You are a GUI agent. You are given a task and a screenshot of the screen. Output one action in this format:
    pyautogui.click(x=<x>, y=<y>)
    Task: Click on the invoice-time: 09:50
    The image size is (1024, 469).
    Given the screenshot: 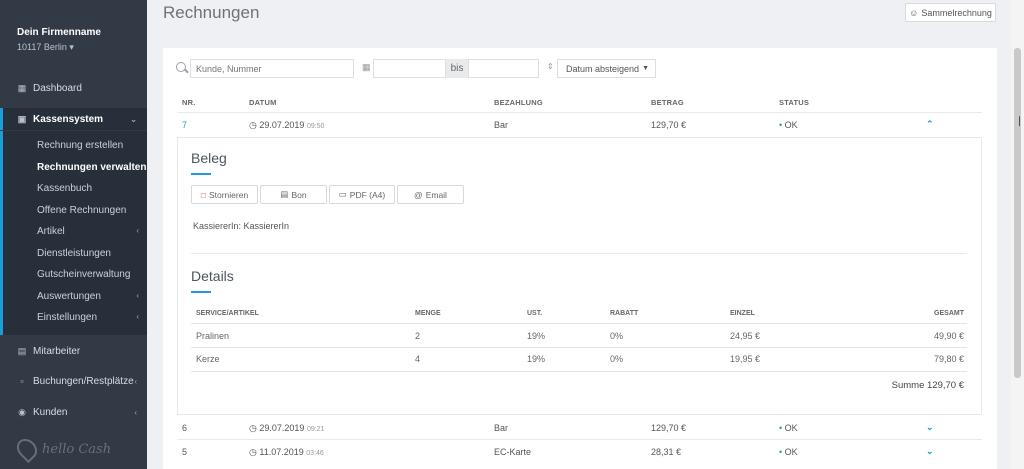 What is the action you would take?
    pyautogui.click(x=315, y=126)
    